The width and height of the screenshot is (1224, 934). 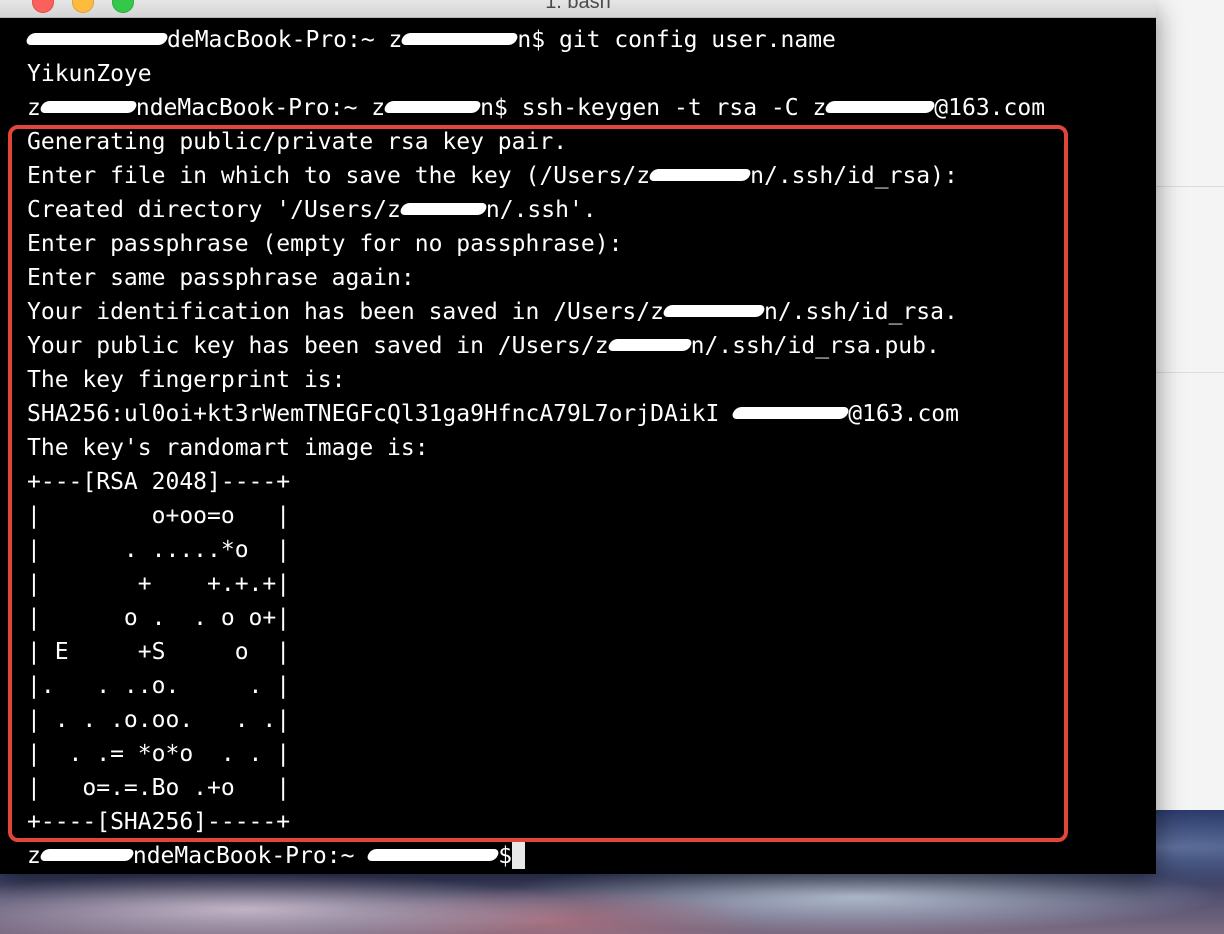 What do you see at coordinates (854, 176) in the screenshot?
I see `terminal-text: n/.ssh/id_rsa):` at bounding box center [854, 176].